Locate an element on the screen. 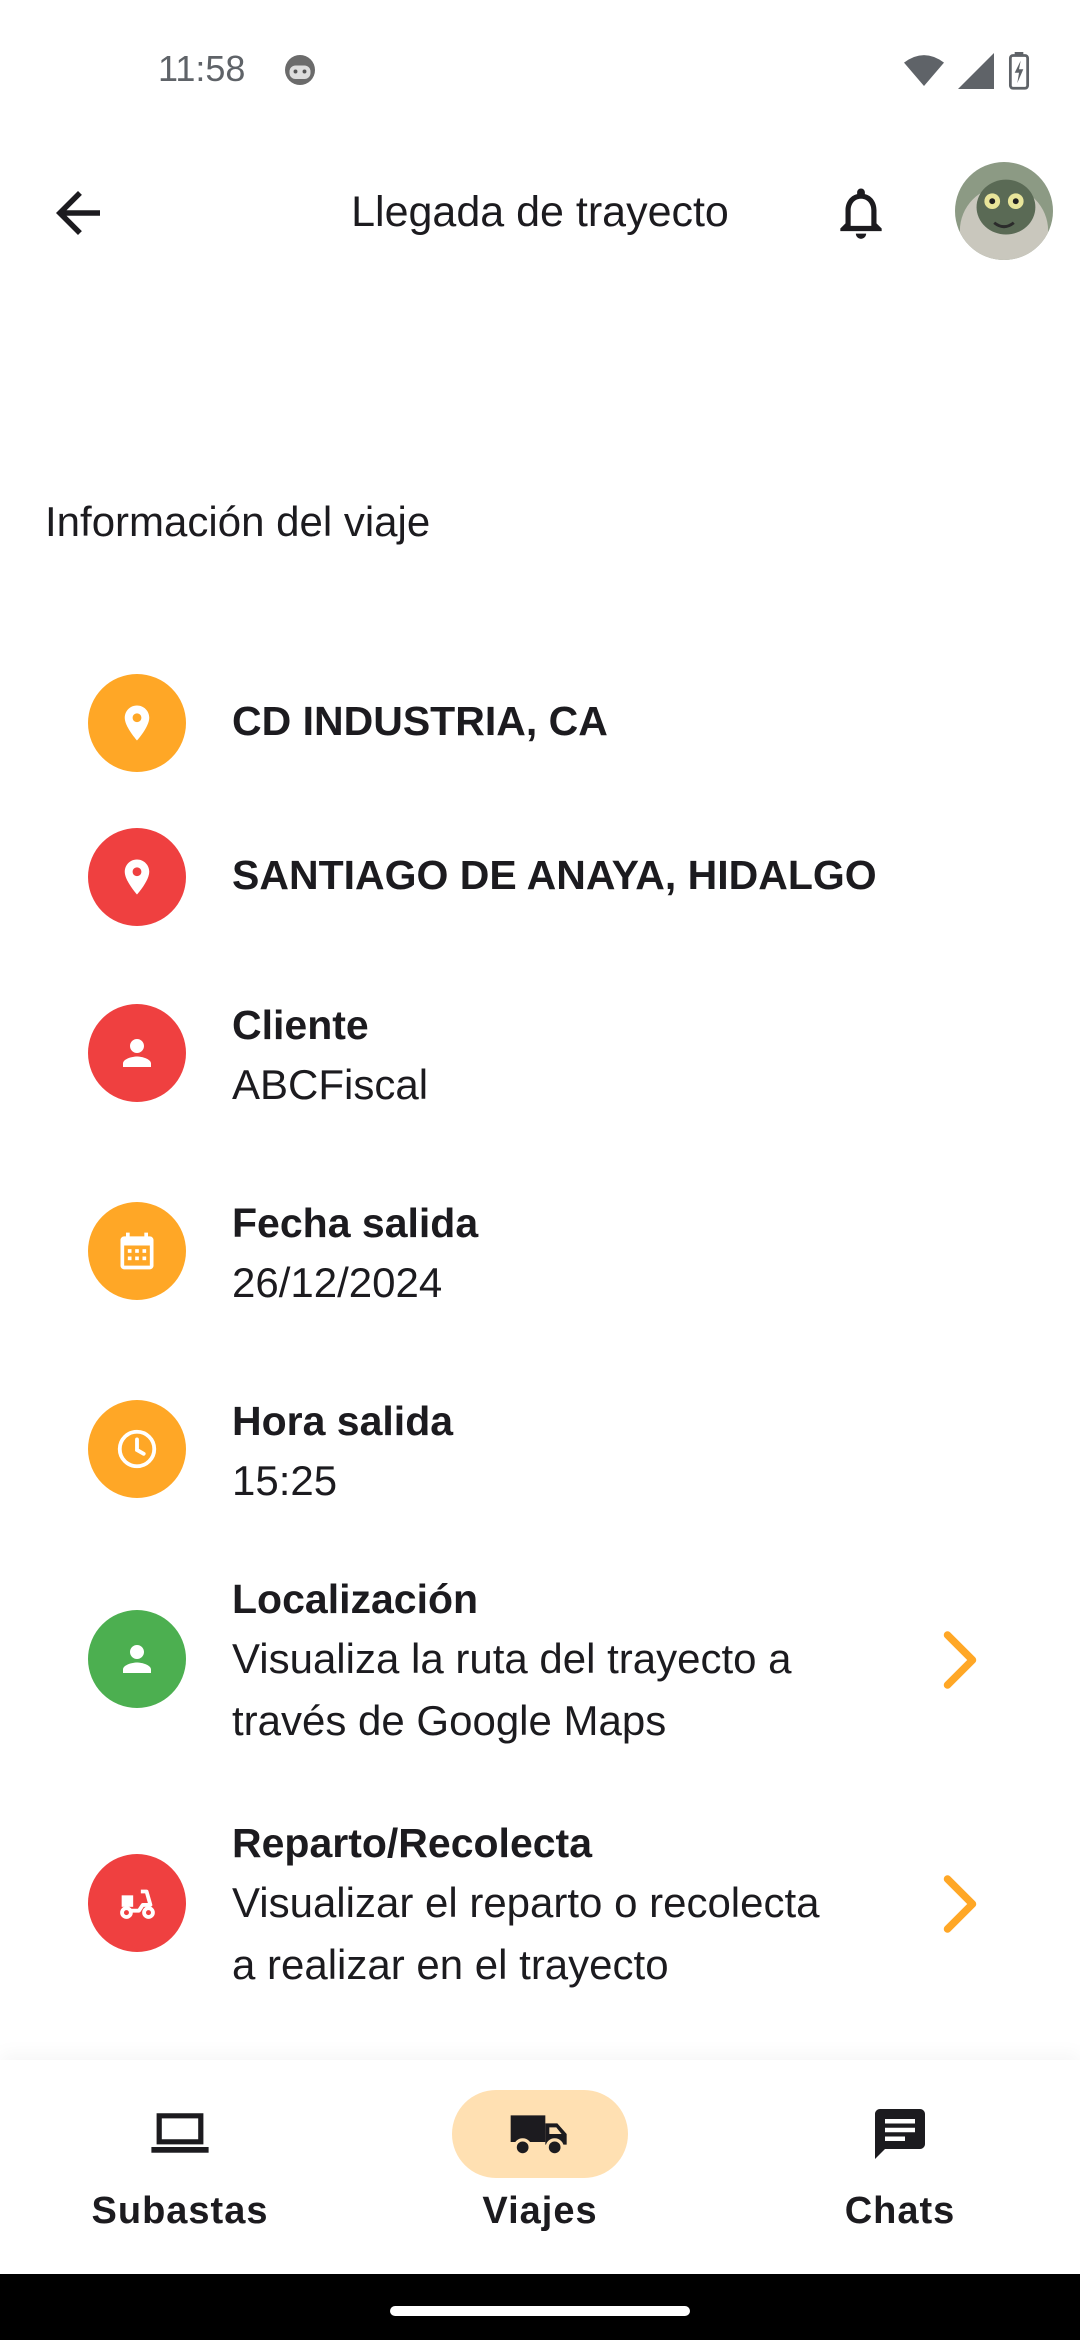  chat-icon is located at coordinates (900, 2134).